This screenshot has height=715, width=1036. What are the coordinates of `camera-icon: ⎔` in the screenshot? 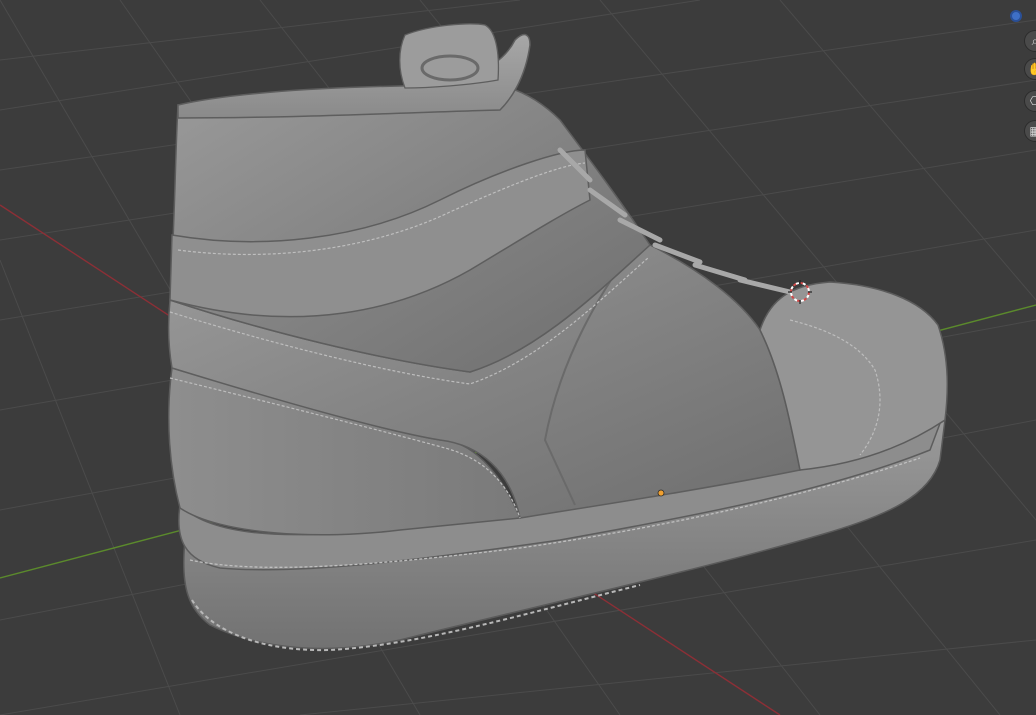 It's located at (1030, 101).